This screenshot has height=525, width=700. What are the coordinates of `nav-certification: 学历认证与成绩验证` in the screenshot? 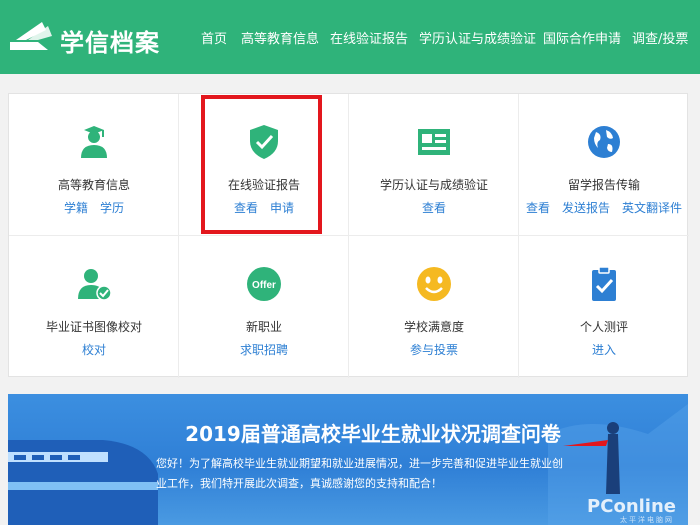 It's located at (477, 37).